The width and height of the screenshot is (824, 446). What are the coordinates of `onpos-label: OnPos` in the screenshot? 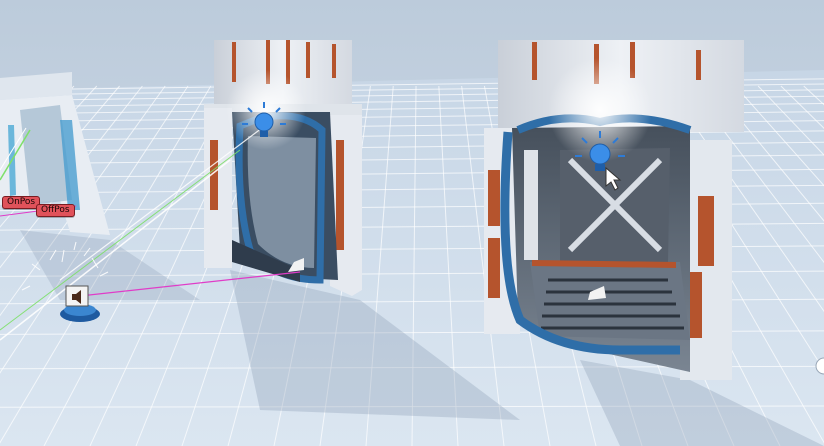 It's located at (21, 202).